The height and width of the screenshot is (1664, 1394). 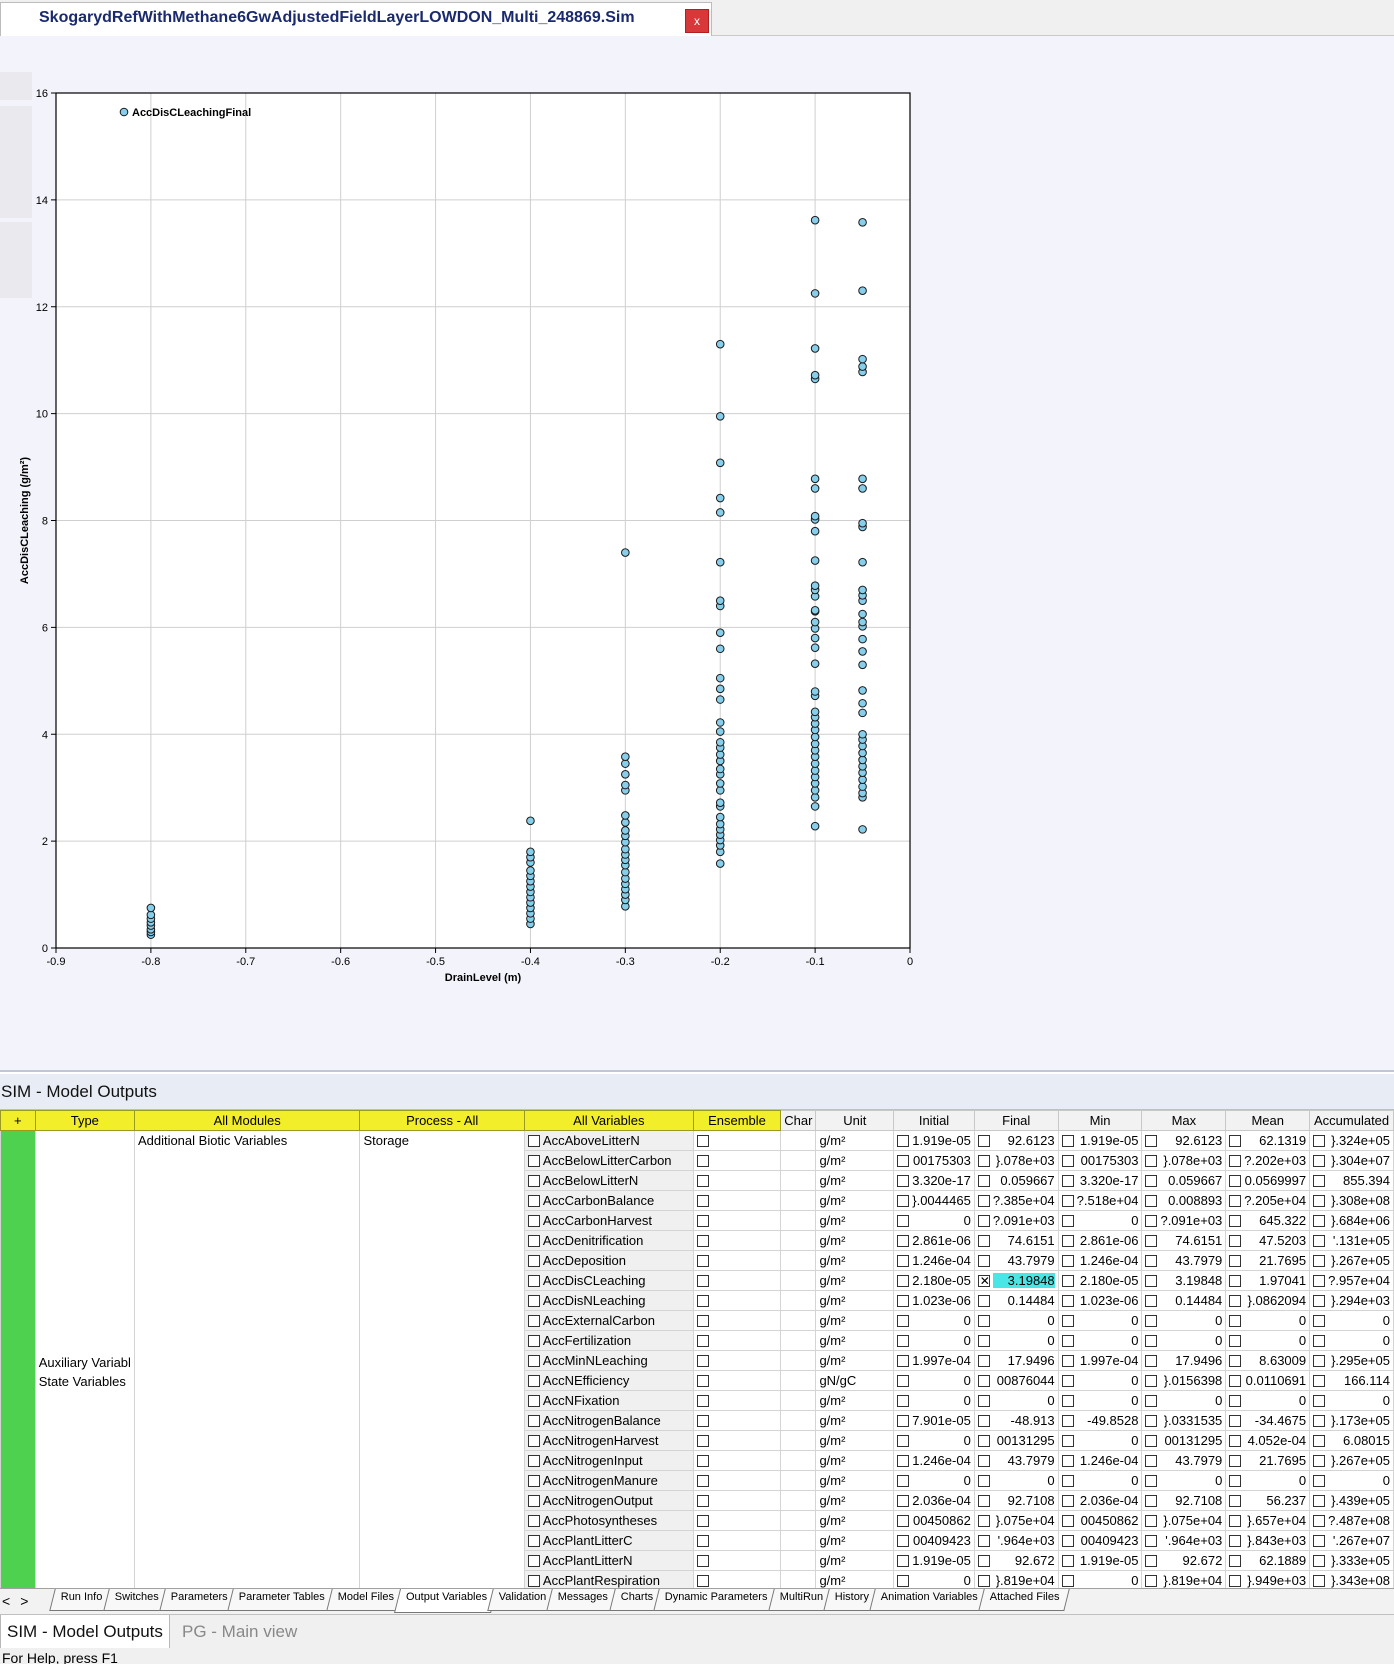 I want to click on initial-cell: 0, so click(x=934, y=1400).